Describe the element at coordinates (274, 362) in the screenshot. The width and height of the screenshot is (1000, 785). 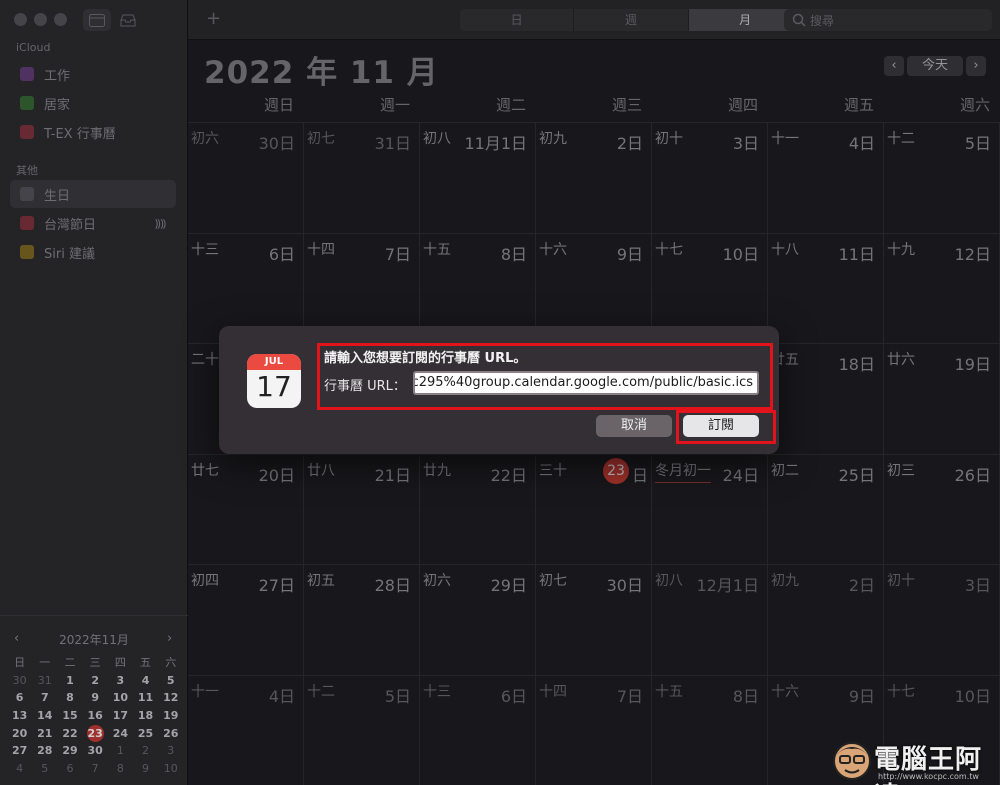
I see `calendar-icon-month: JUL` at that location.